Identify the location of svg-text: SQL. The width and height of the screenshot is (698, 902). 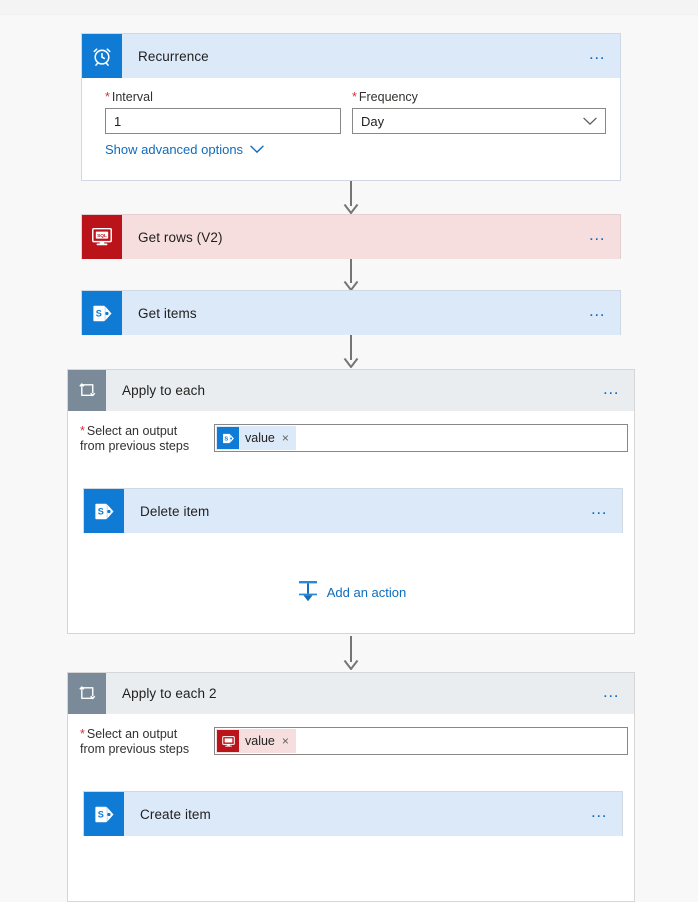
(102, 236).